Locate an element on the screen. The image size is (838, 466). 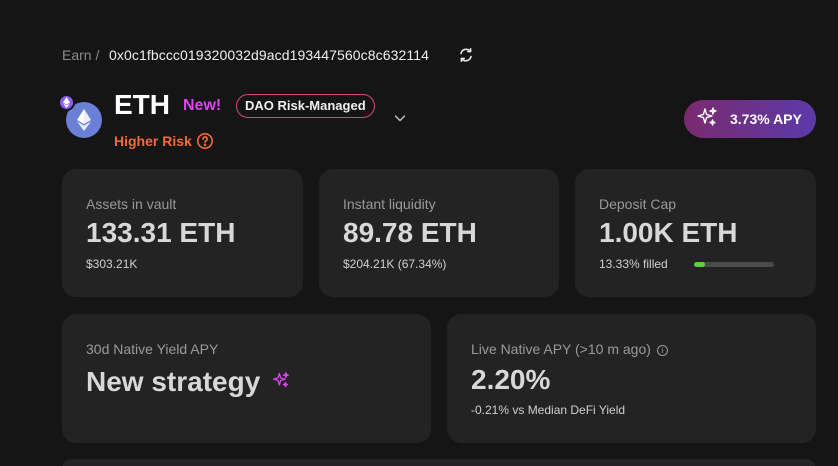
next-card is located at coordinates (439, 462).